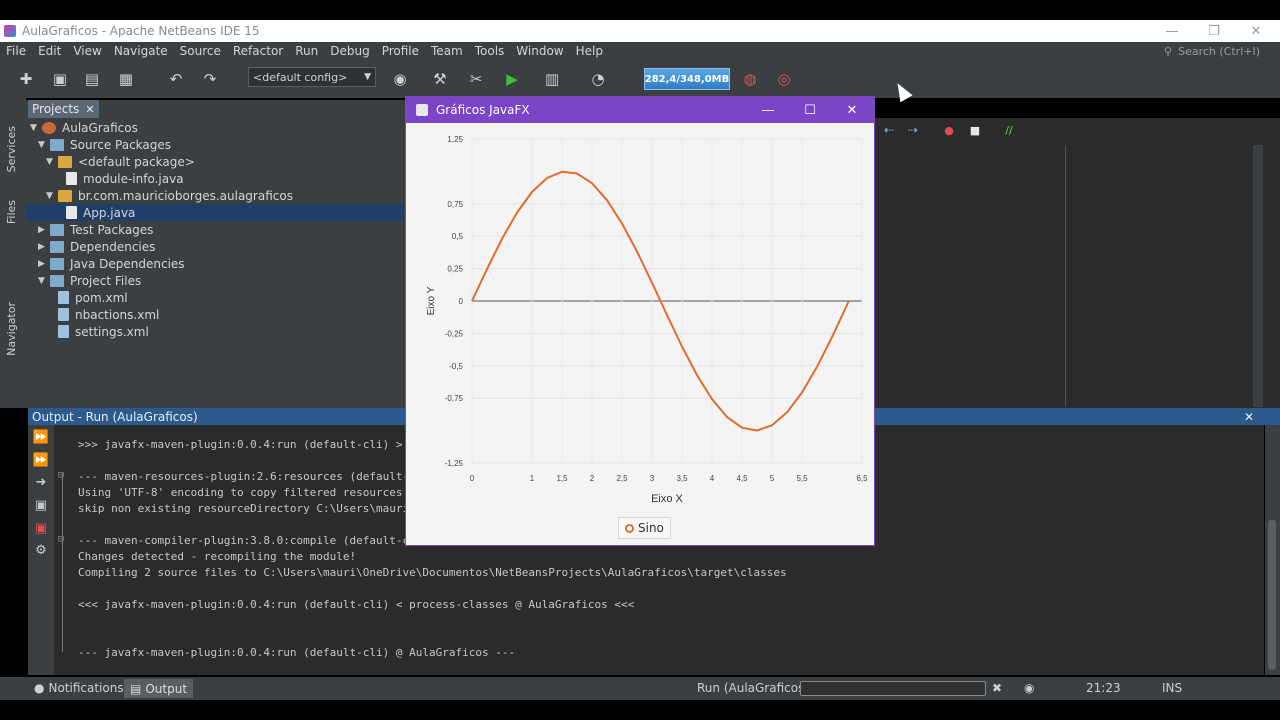  I want to click on tree-node-nbactions-xml: nbactions.xml, so click(108, 314).